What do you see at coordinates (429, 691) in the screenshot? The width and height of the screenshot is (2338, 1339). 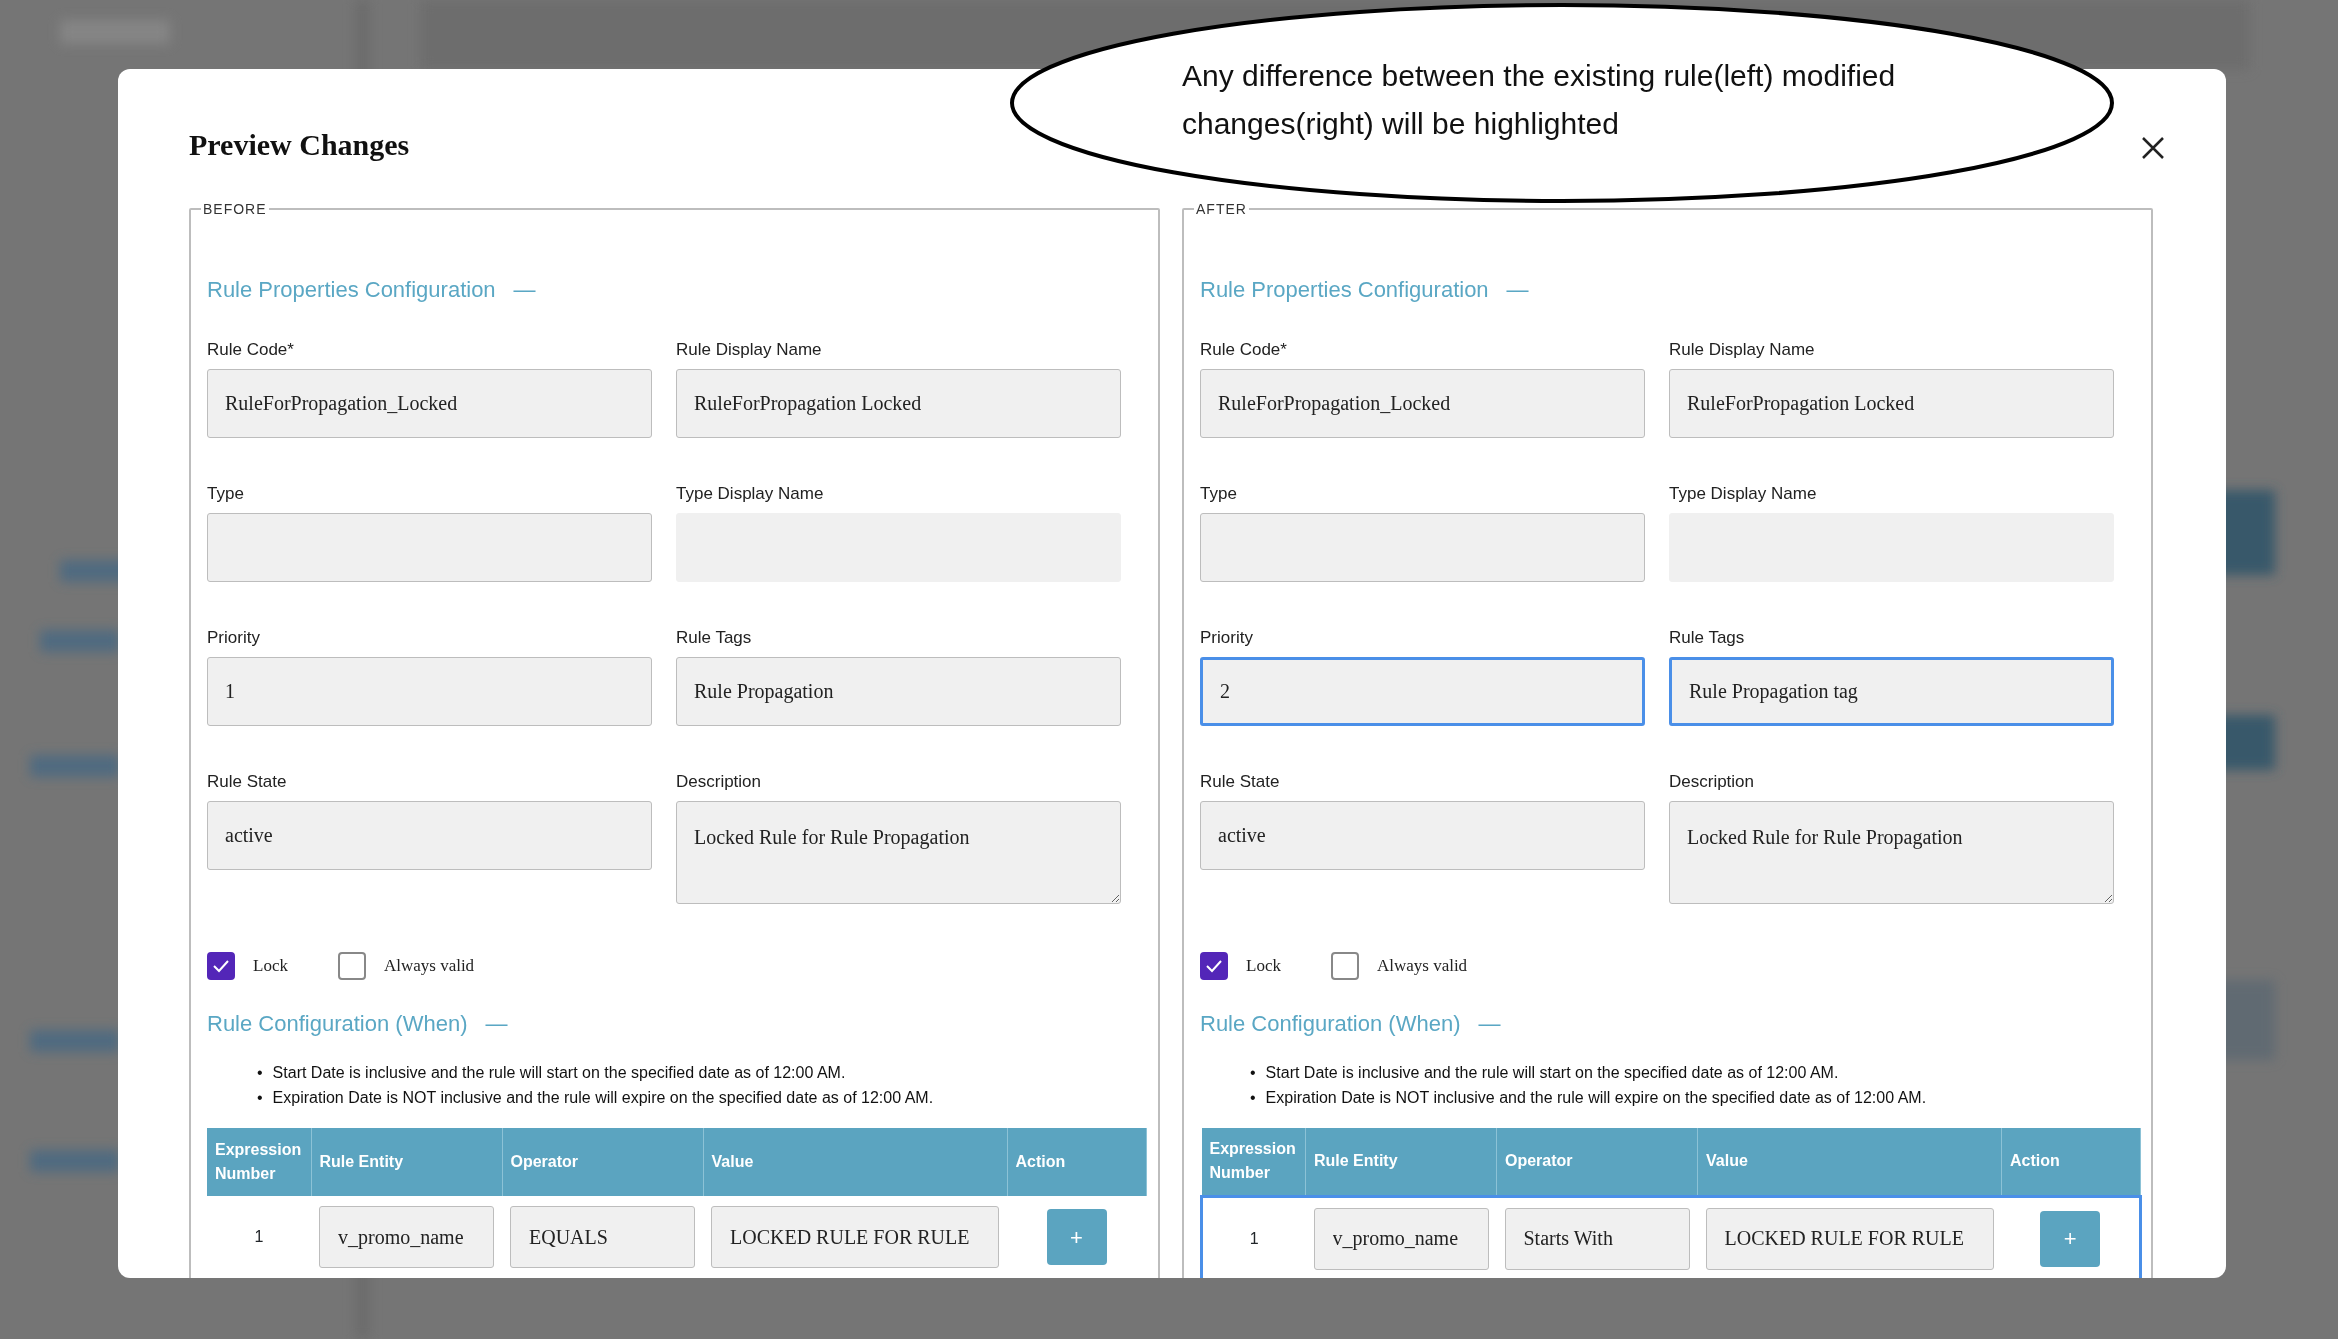 I see `input-field: 1` at bounding box center [429, 691].